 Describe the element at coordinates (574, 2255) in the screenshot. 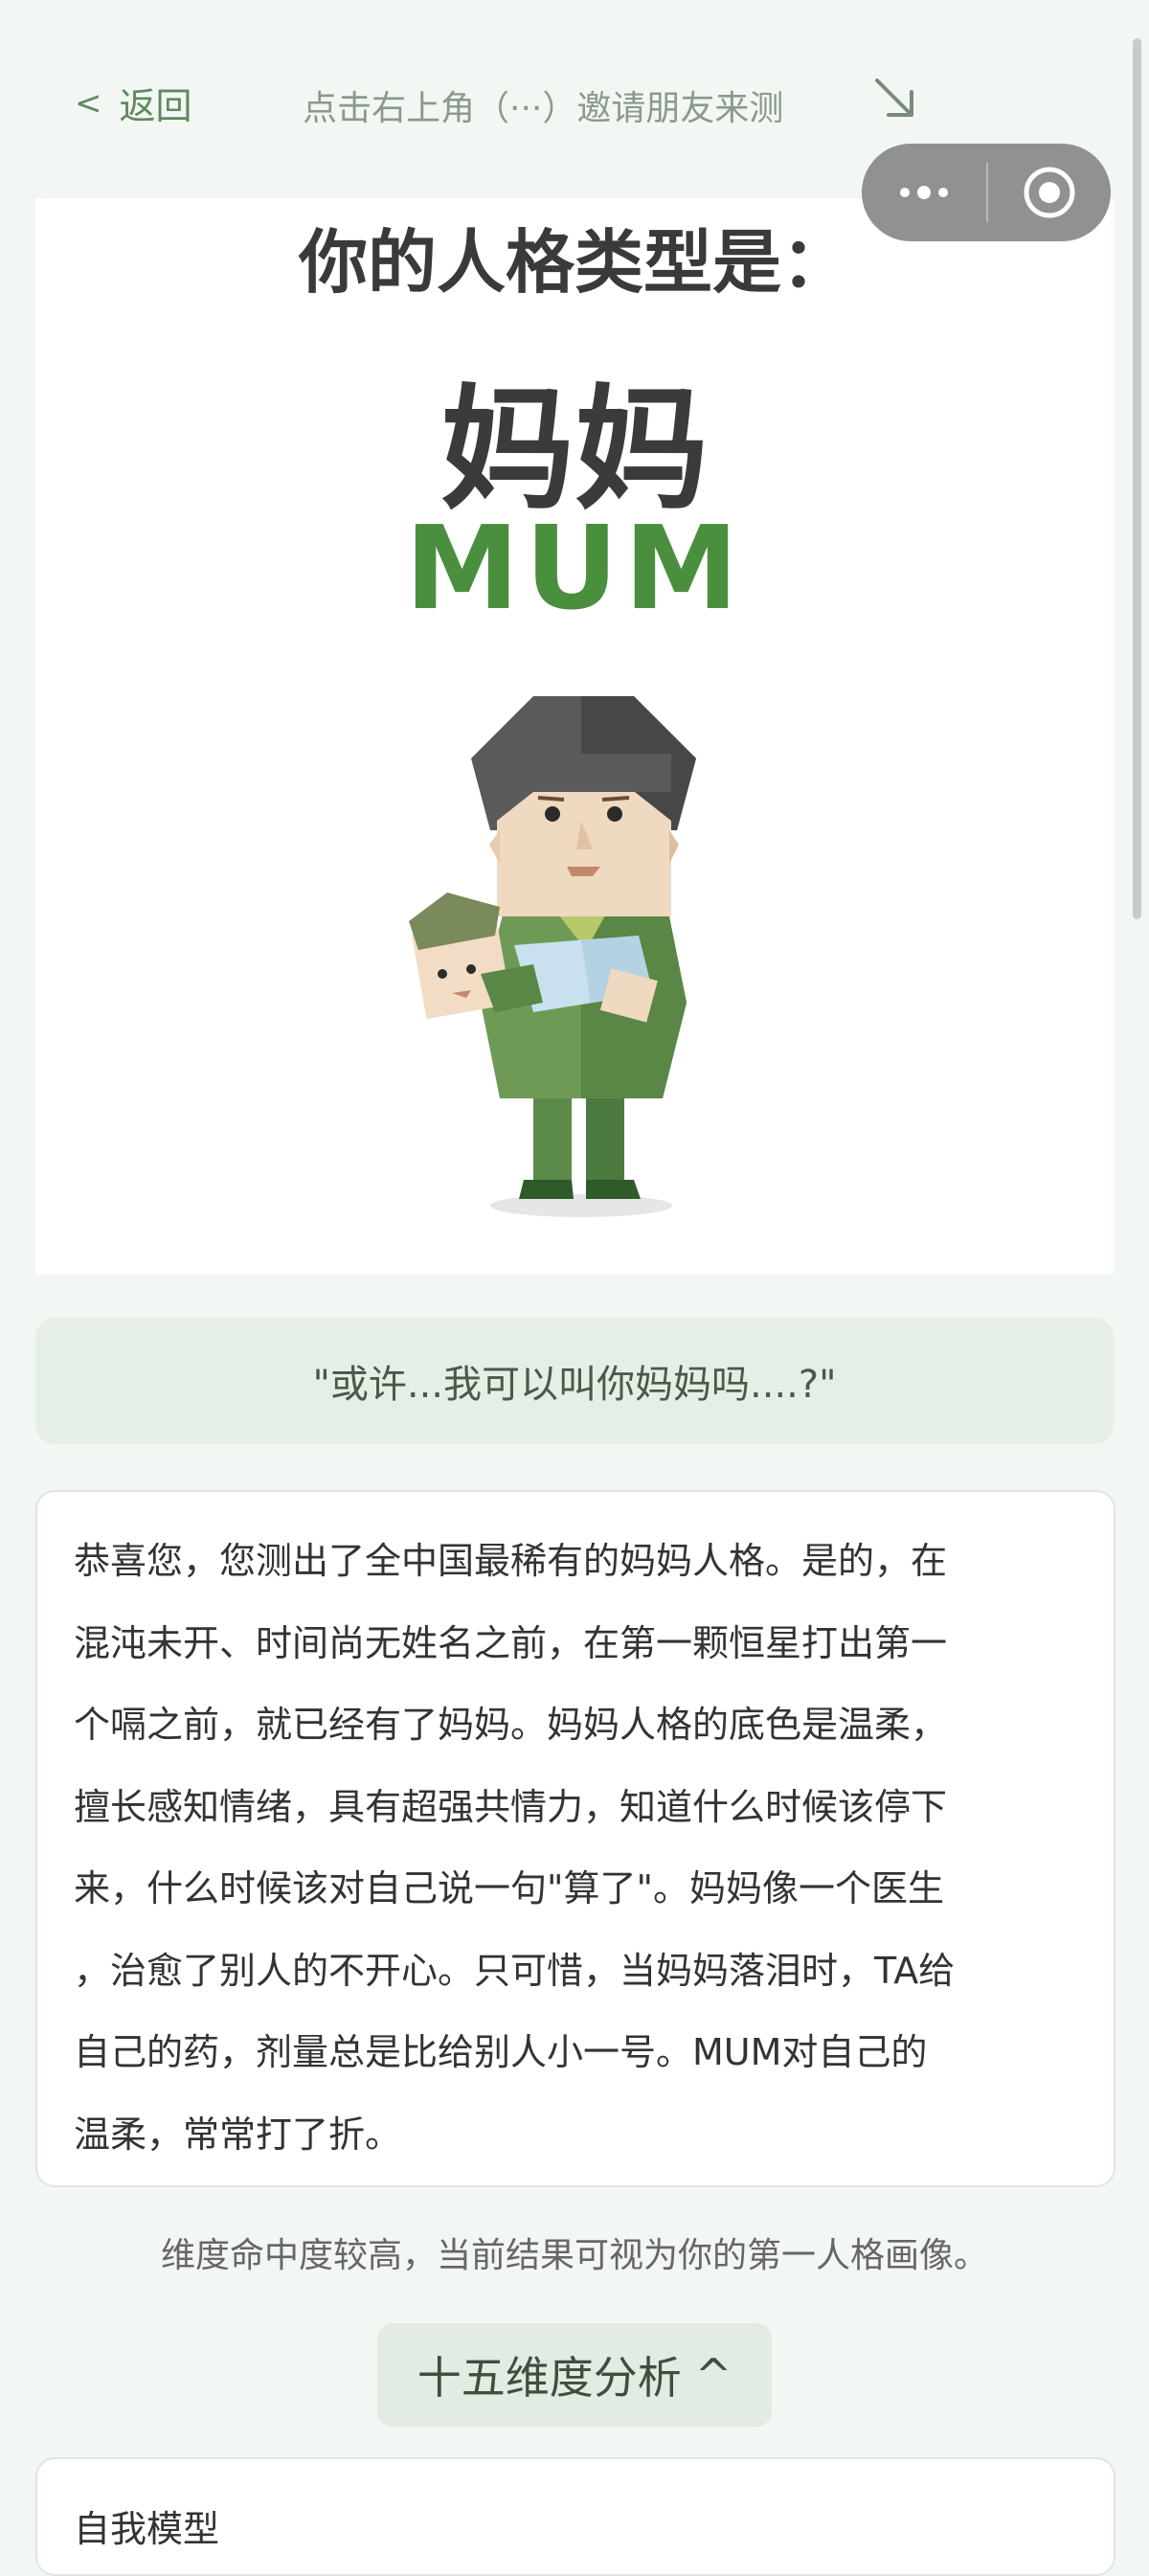

I see `confidence-note: 维度命中度较高，当前结果可视为你的第一人格画像。` at that location.